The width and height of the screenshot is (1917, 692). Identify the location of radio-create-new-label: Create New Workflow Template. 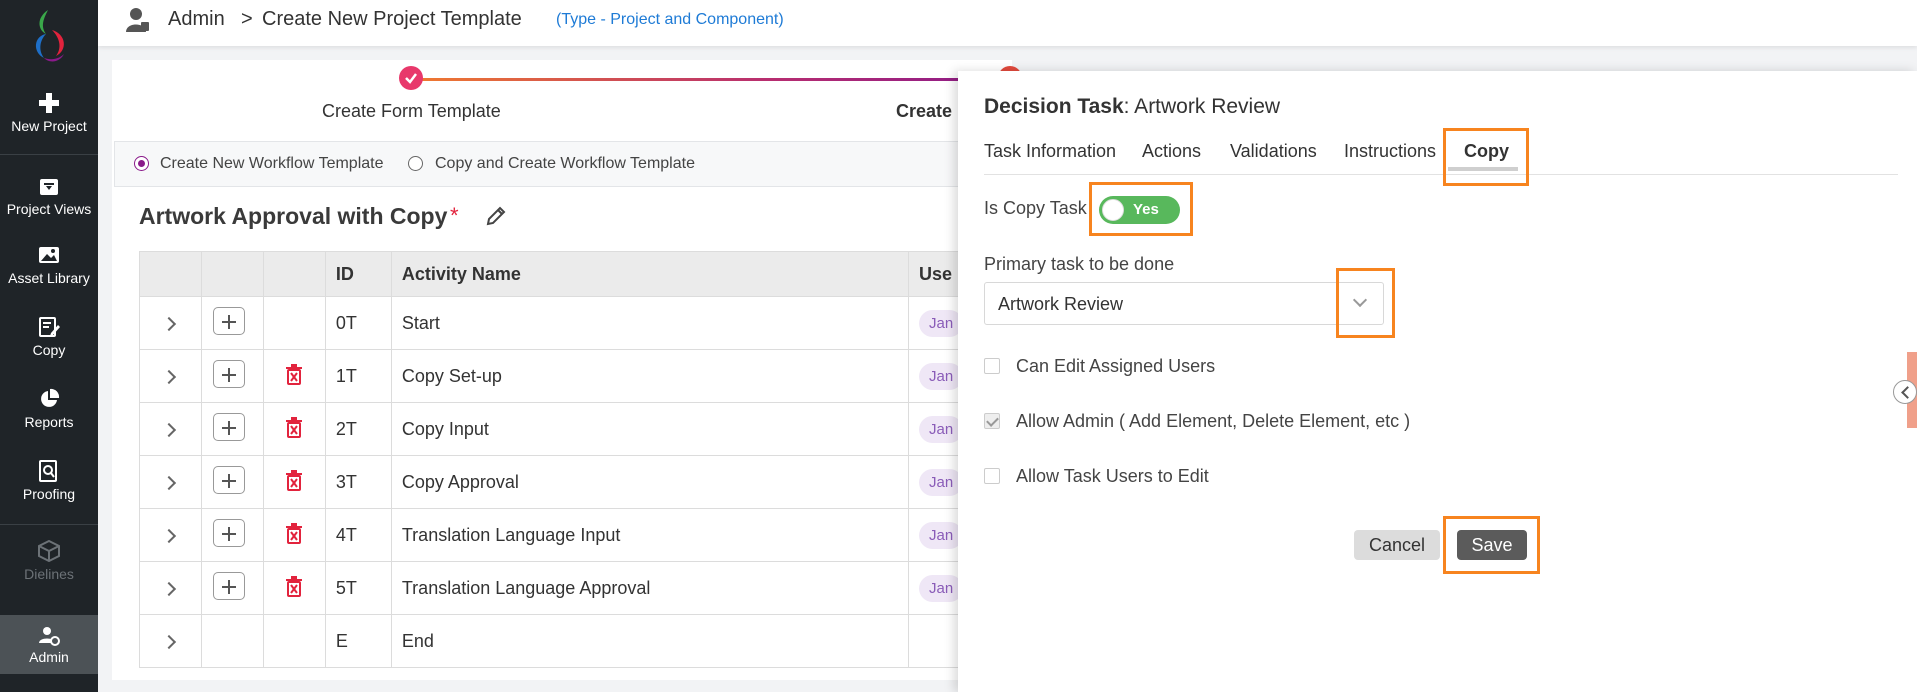
(272, 164).